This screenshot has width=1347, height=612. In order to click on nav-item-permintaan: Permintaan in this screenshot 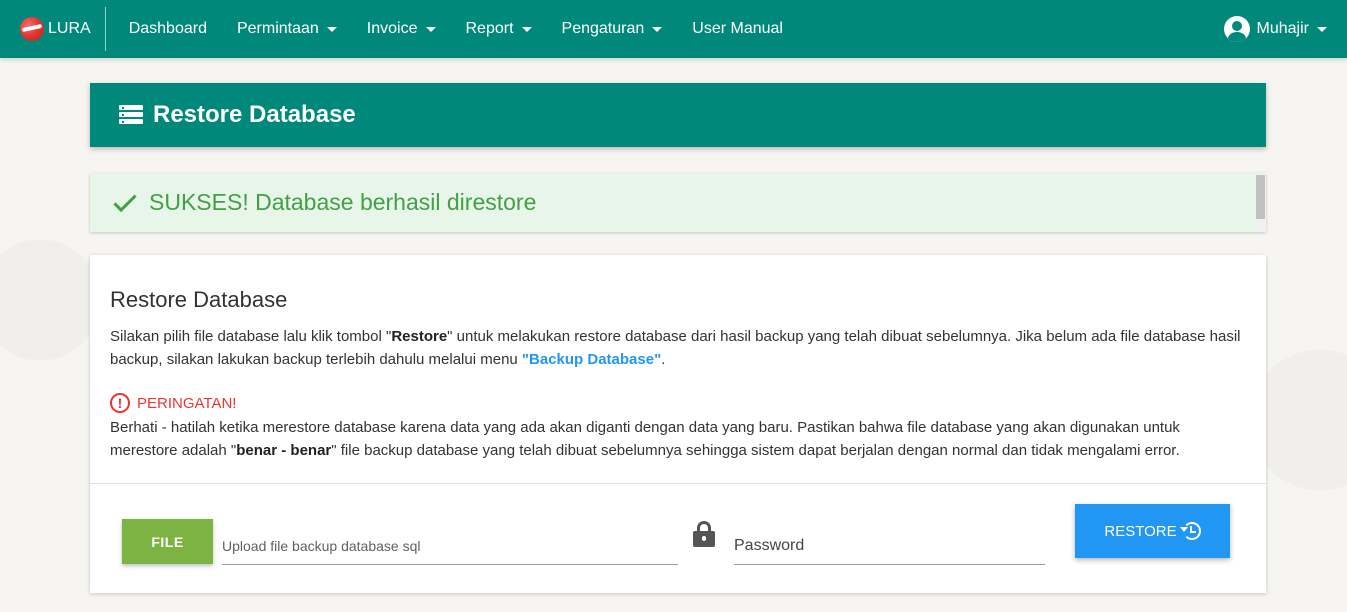, I will do `click(287, 29)`.